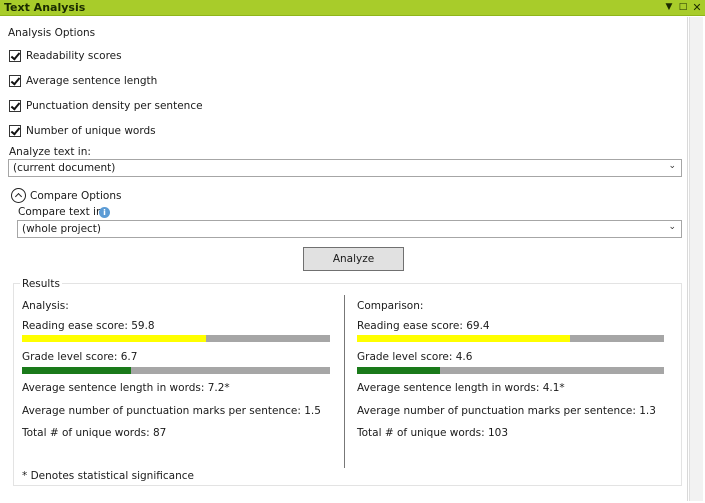  I want to click on analysis-heading: Analysis:, so click(45, 306).